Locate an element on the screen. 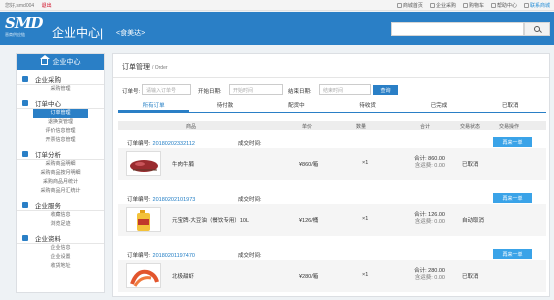  order-number: 订单编号: 20180202332112 is located at coordinates (161, 143).